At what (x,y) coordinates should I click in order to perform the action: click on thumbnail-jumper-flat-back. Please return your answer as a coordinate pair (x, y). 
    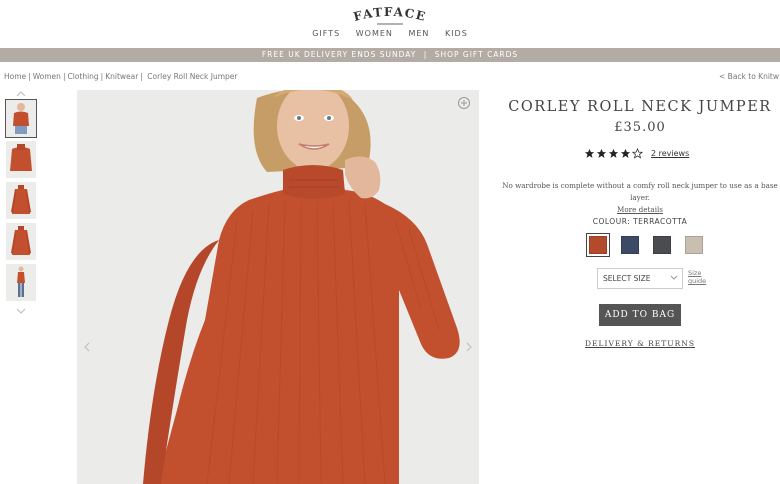
    Looking at the image, I should click on (21, 241).